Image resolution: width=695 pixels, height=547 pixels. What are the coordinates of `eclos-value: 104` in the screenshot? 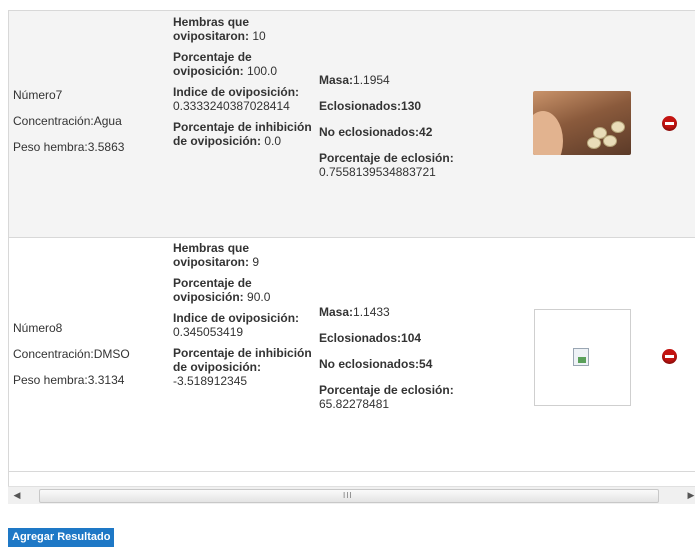 It's located at (411, 338).